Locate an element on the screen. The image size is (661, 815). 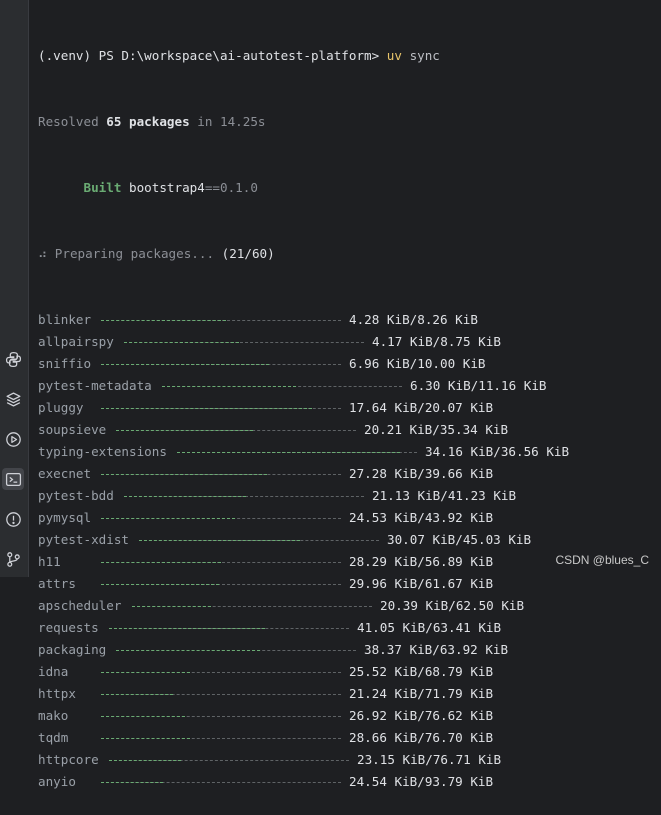
package-name: sniffio is located at coordinates (65, 363).